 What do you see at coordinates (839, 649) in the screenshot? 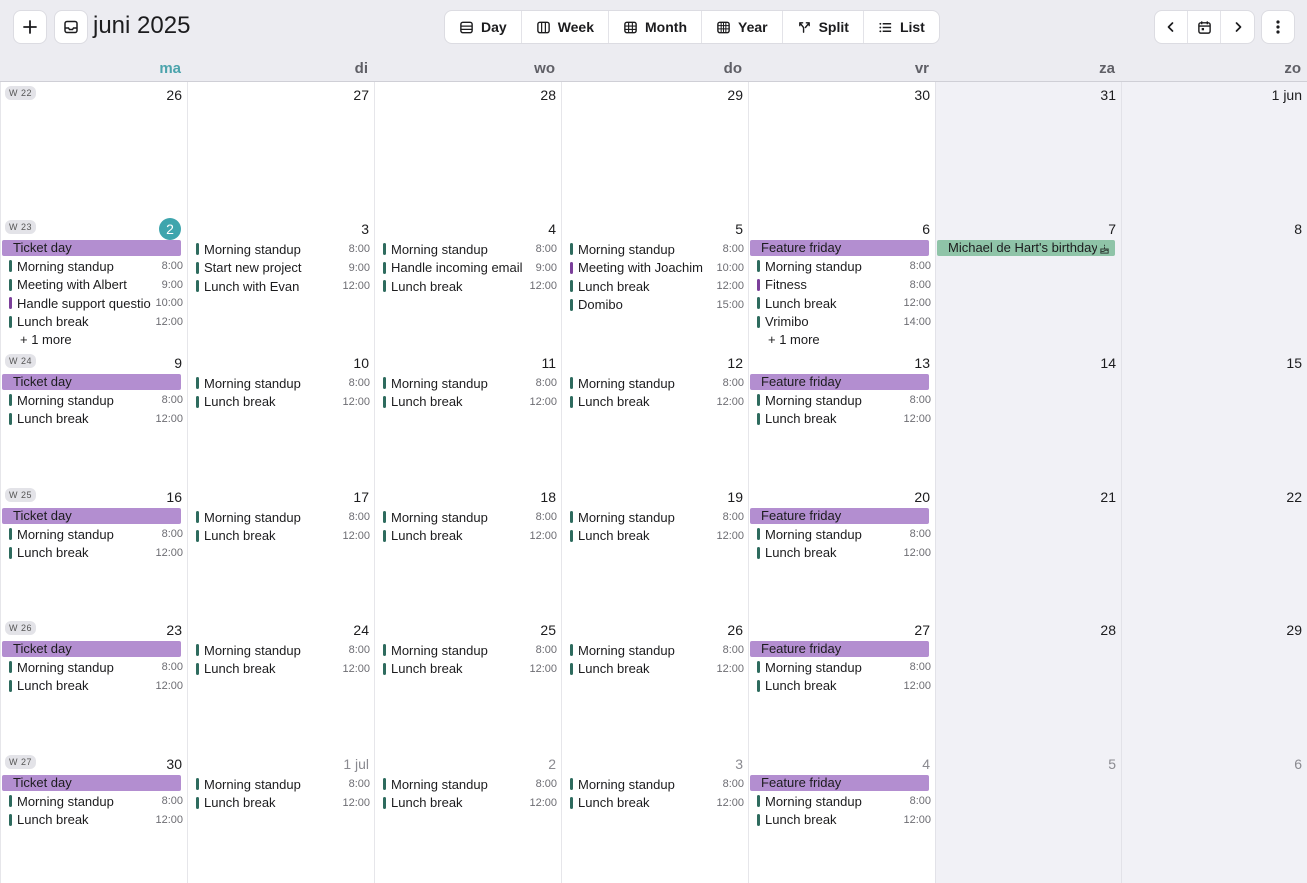
I see `all-day-event: Feature friday` at bounding box center [839, 649].